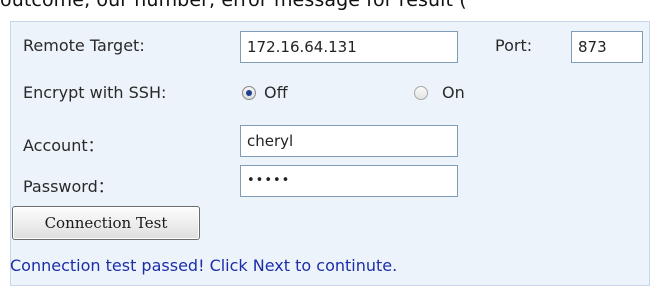  Describe the element at coordinates (349, 181) in the screenshot. I see `password-input: •••••` at that location.